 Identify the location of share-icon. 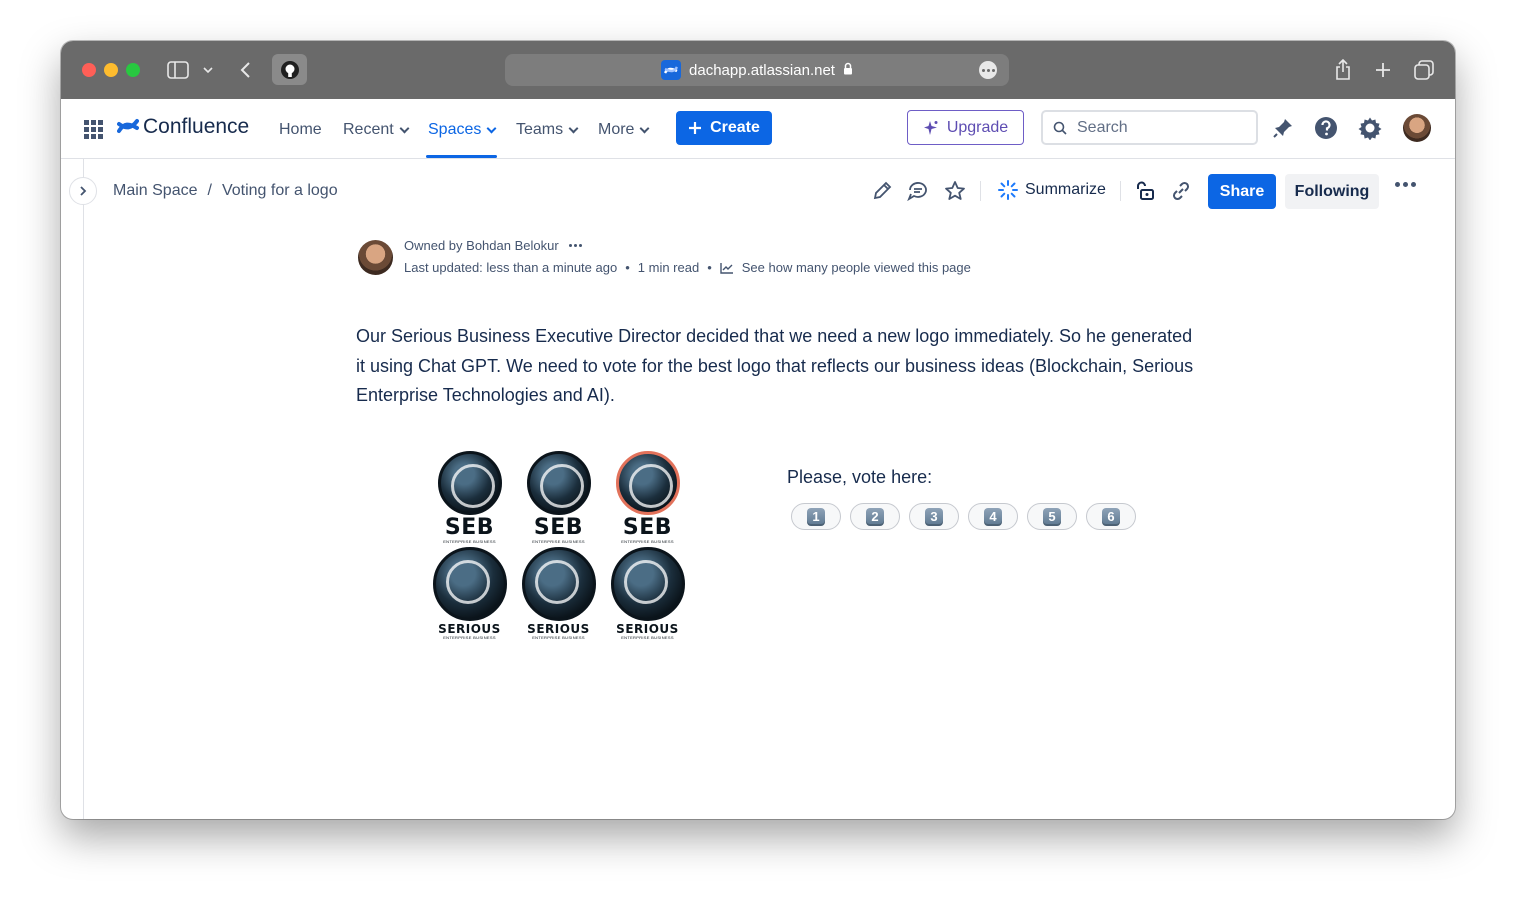
(1343, 70).